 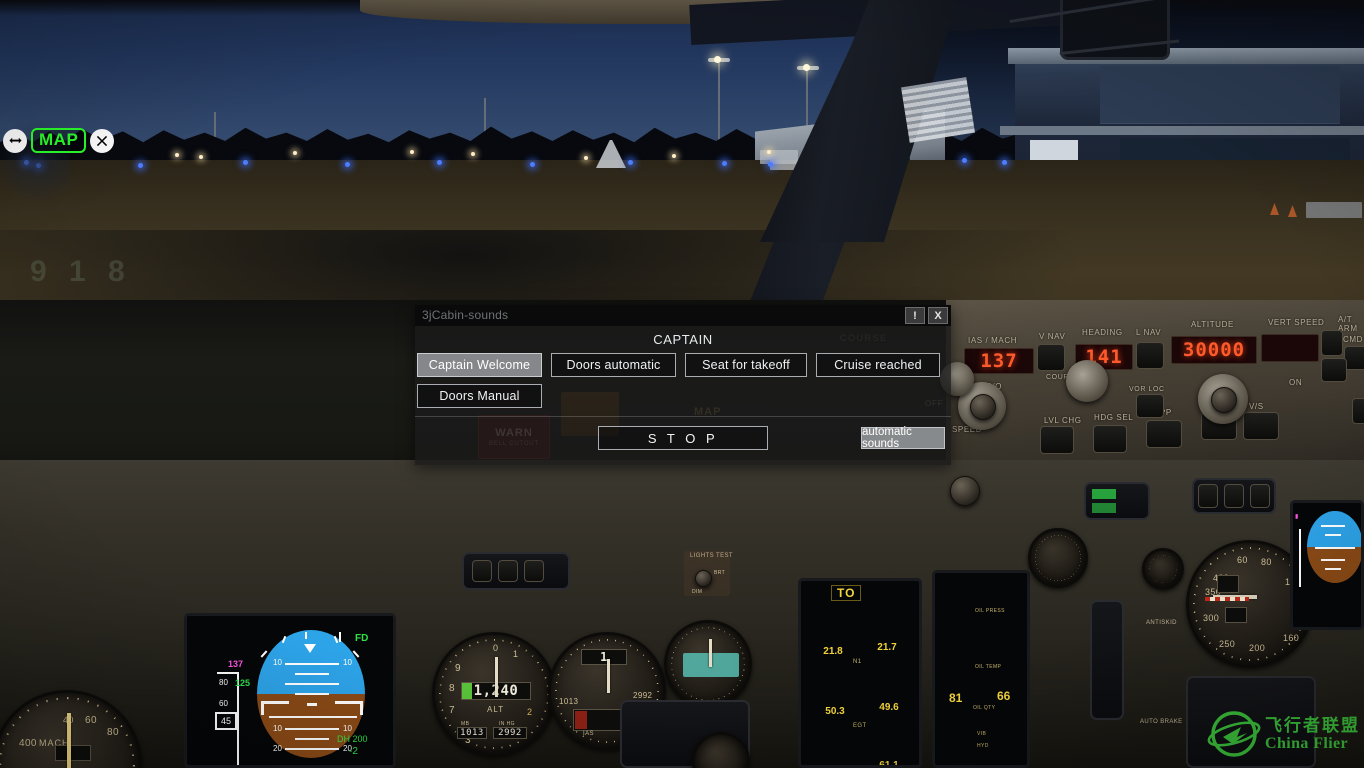 What do you see at coordinates (588, 734) in the screenshot?
I see `ias-label: IAS` at bounding box center [588, 734].